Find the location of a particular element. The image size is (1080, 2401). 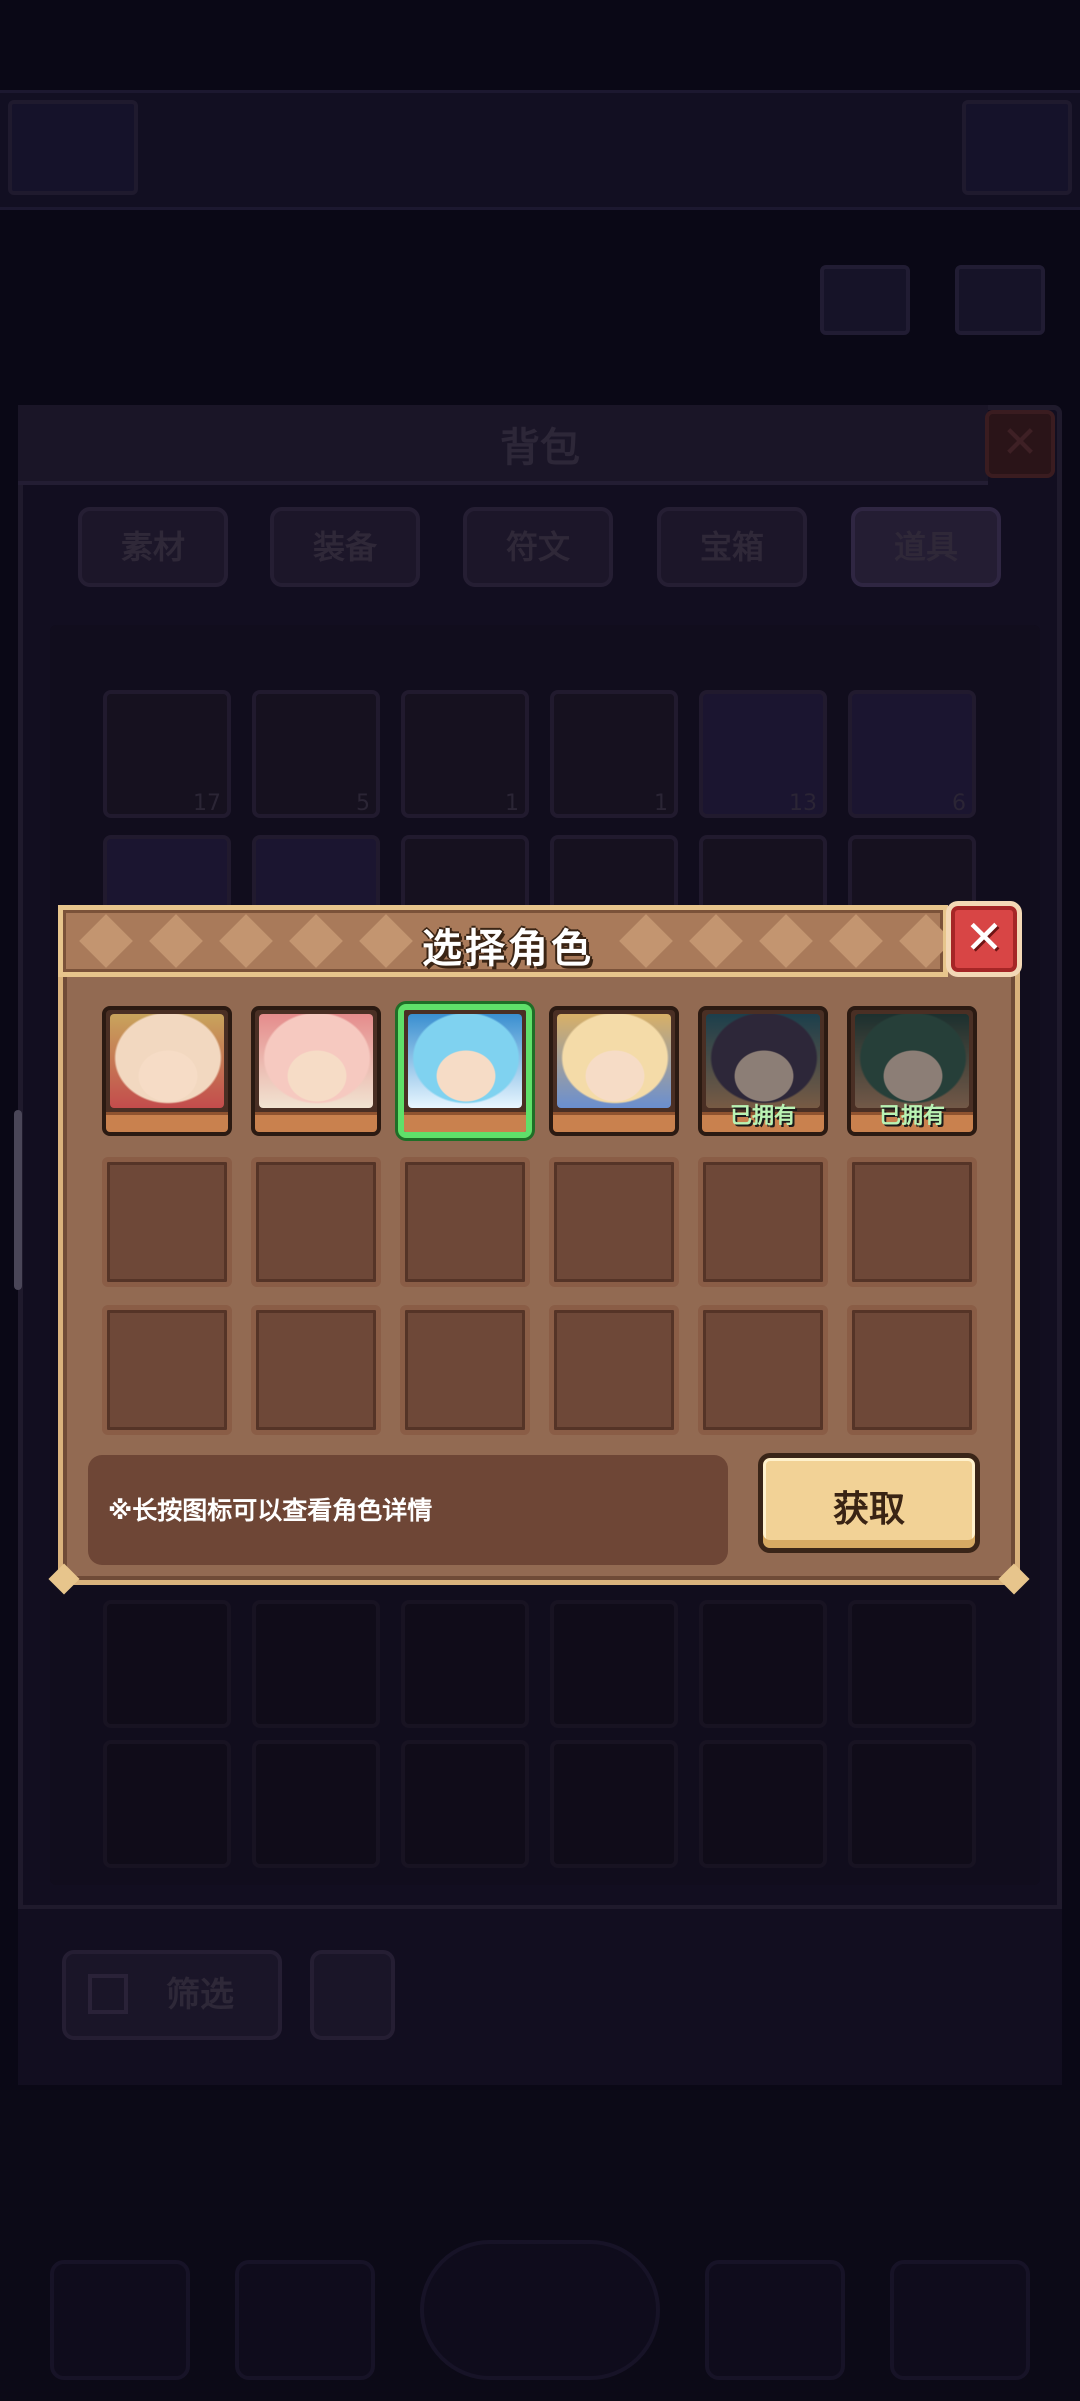

get-button: 获取 is located at coordinates (869, 1503).